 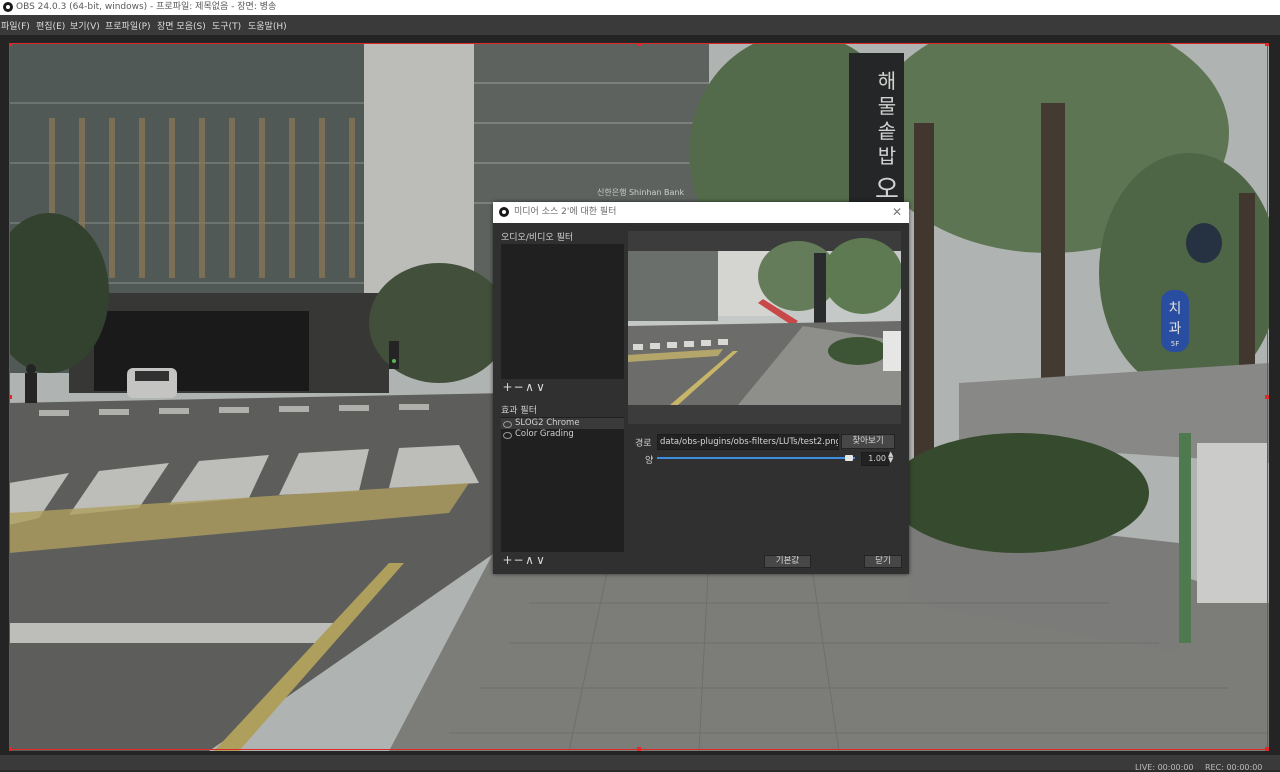 What do you see at coordinates (875, 459) in the screenshot?
I see `amount-spinbox: 1.00` at bounding box center [875, 459].